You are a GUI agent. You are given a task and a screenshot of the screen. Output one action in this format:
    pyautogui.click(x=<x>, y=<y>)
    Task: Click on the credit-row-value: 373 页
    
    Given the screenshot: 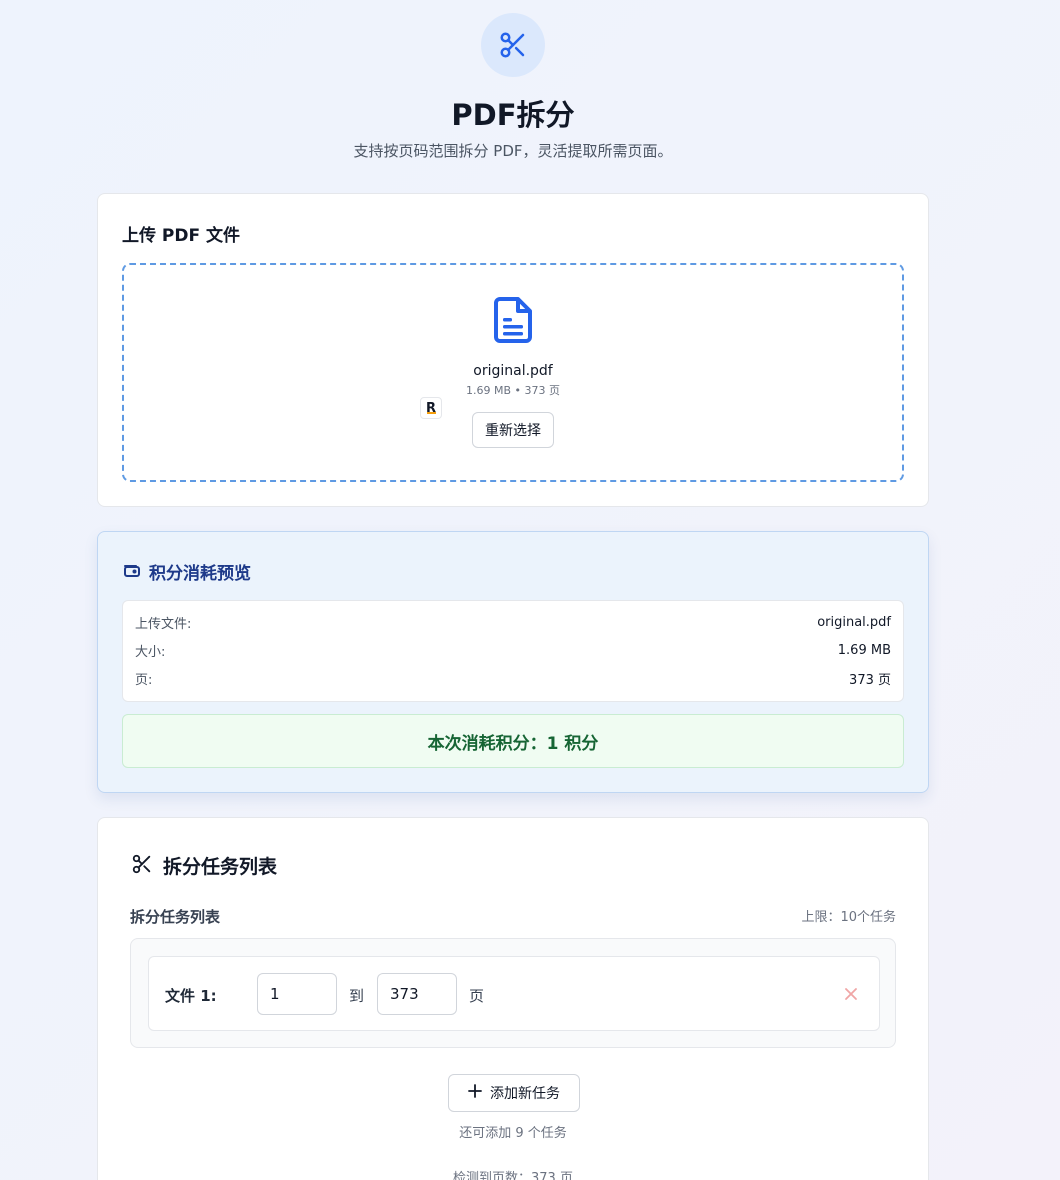 What is the action you would take?
    pyautogui.click(x=870, y=680)
    